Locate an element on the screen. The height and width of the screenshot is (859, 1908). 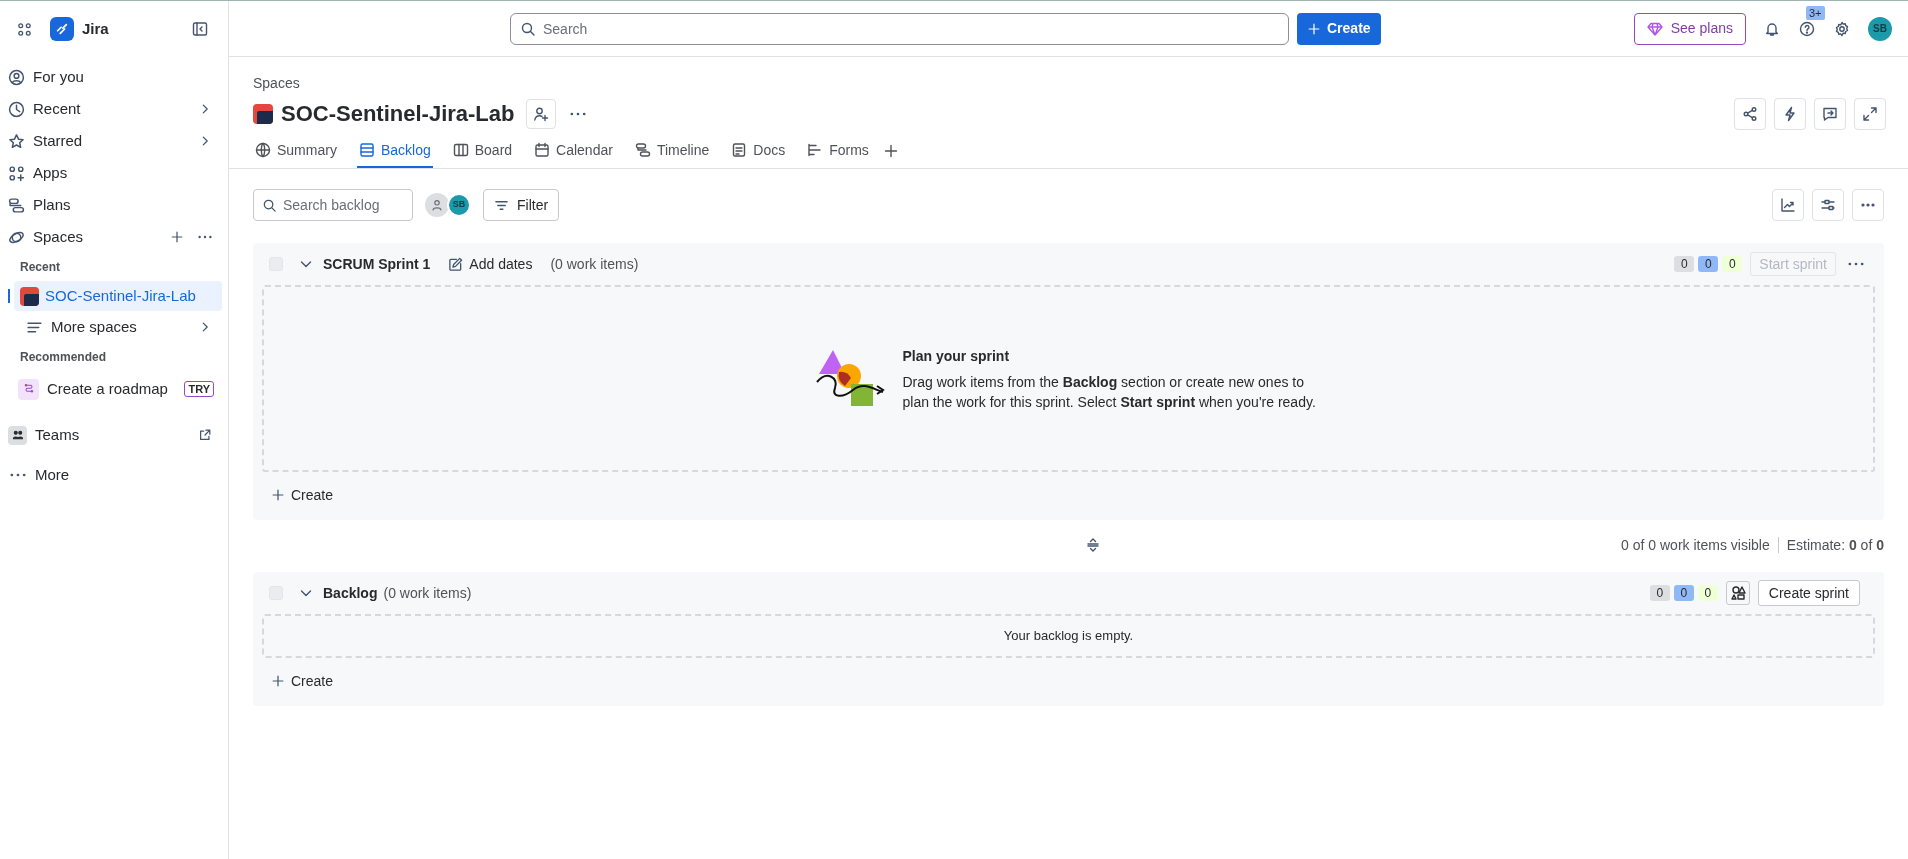
insights-button is located at coordinates (1788, 205).